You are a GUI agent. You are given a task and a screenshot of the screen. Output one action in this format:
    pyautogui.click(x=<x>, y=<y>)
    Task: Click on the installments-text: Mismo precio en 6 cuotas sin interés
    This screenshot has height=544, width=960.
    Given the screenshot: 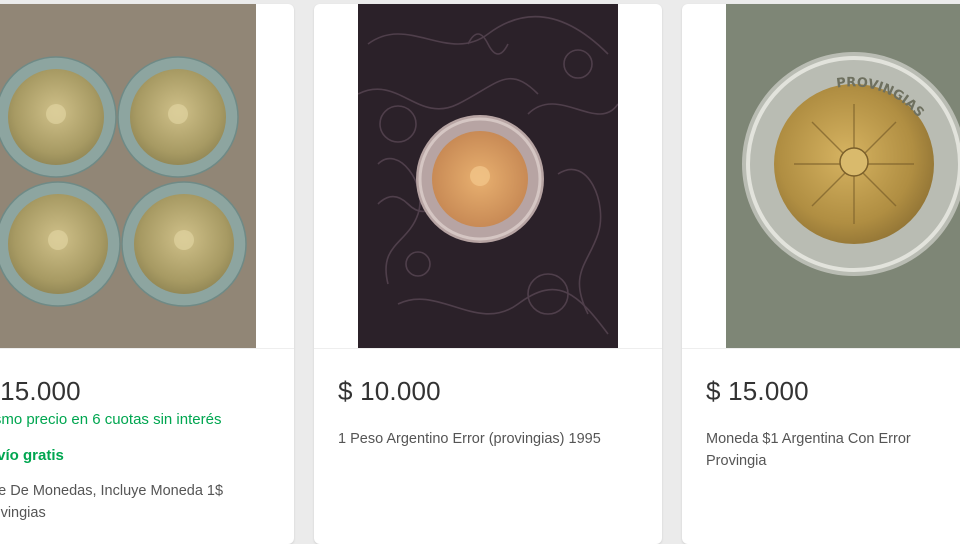 What is the action you would take?
    pyautogui.click(x=111, y=419)
    